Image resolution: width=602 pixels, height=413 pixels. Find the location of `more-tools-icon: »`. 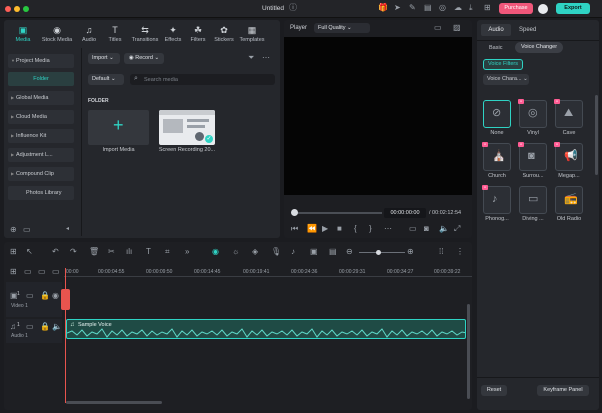

more-tools-icon: » is located at coordinates (187, 252).